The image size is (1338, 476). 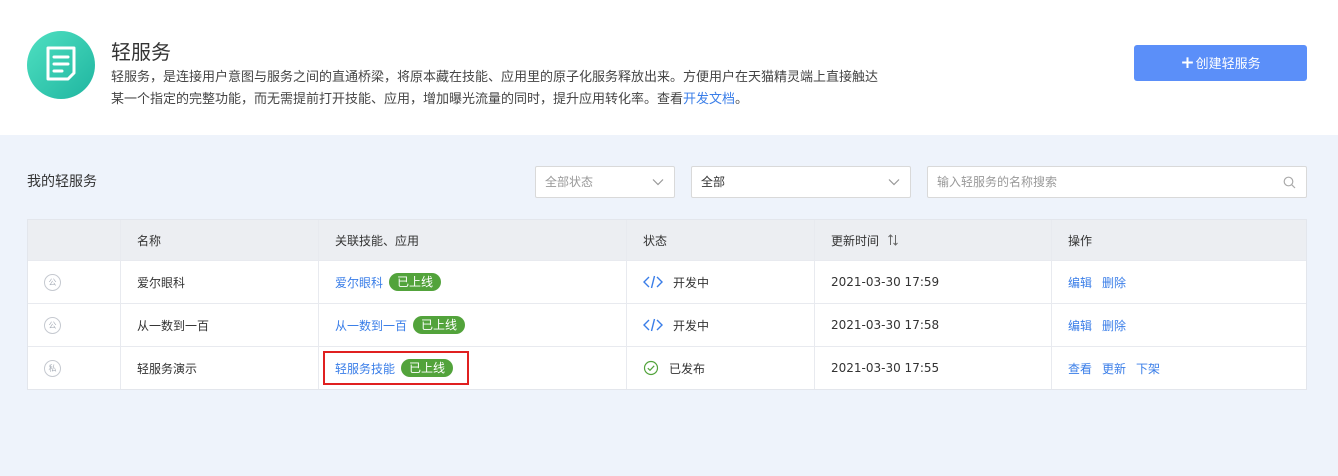 What do you see at coordinates (1289, 182) in the screenshot?
I see `search-icon` at bounding box center [1289, 182].